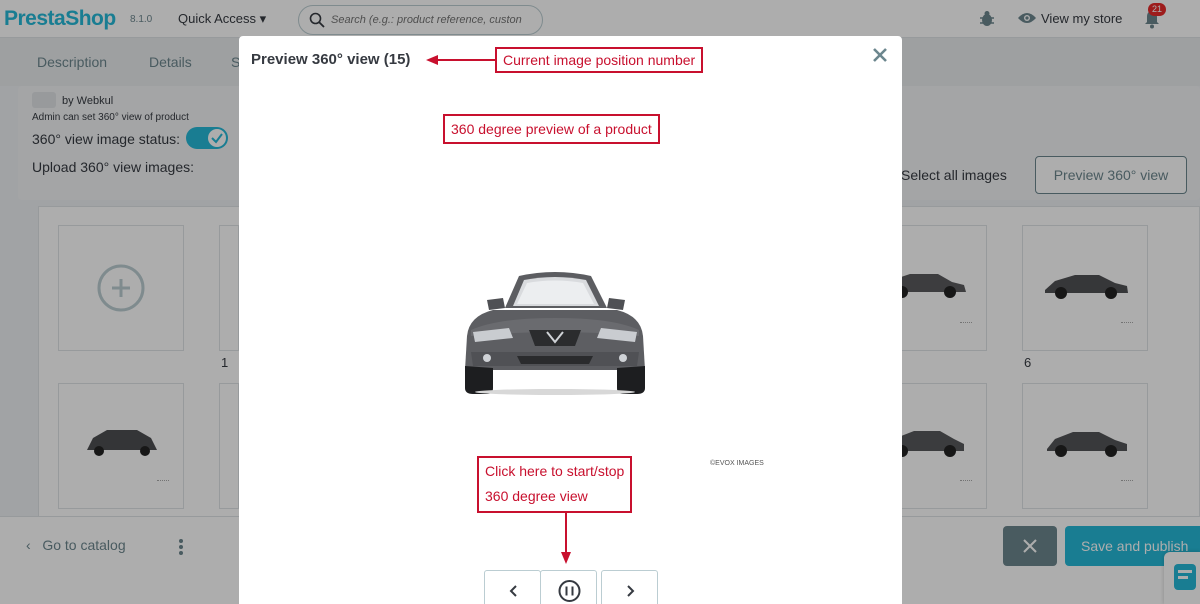  What do you see at coordinates (737, 463) in the screenshot?
I see `image-watermark: ©EVOX IMAGES` at bounding box center [737, 463].